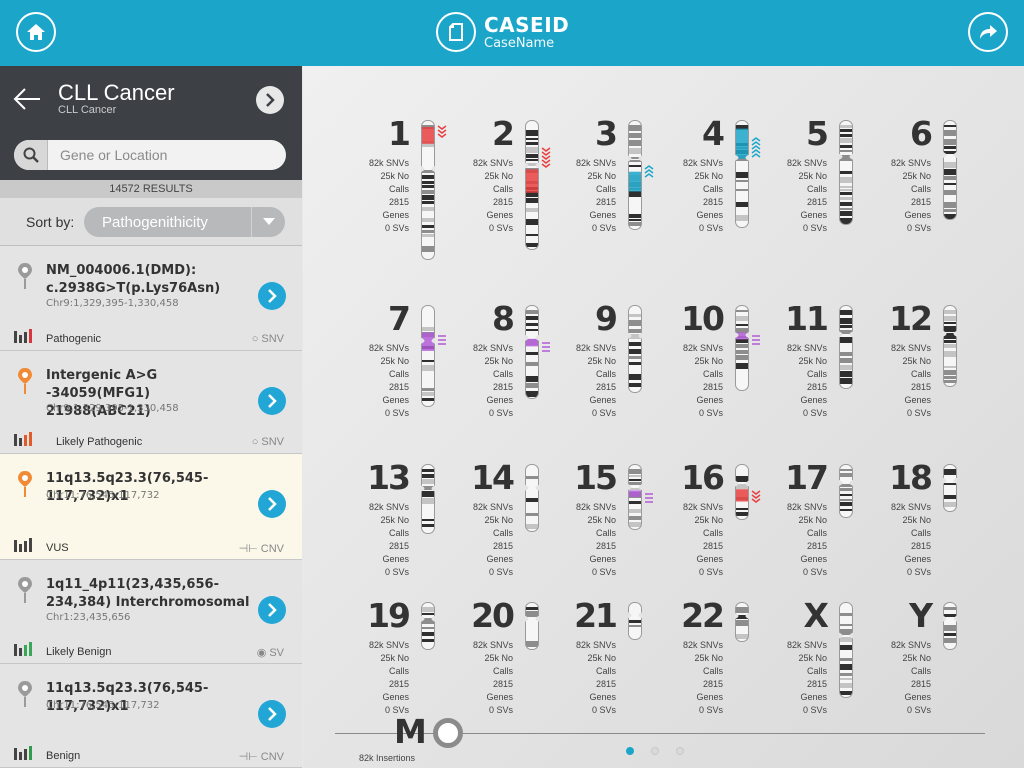  I want to click on chromosome-6: 6 82k SNVs 25k No Calls 2815 Genes 0 SVs, so click(933, 173).